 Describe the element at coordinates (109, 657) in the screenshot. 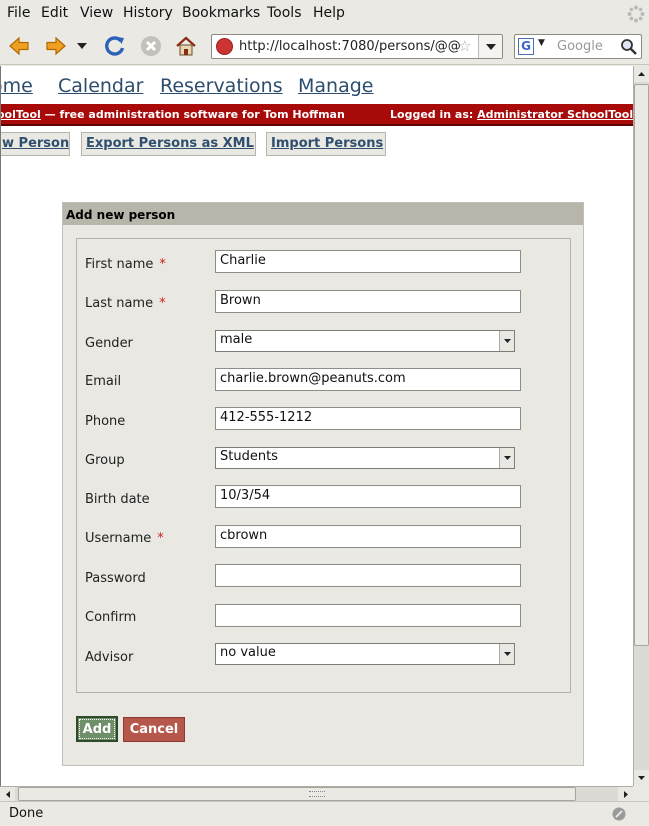

I see `advisor-label: Advisor` at that location.